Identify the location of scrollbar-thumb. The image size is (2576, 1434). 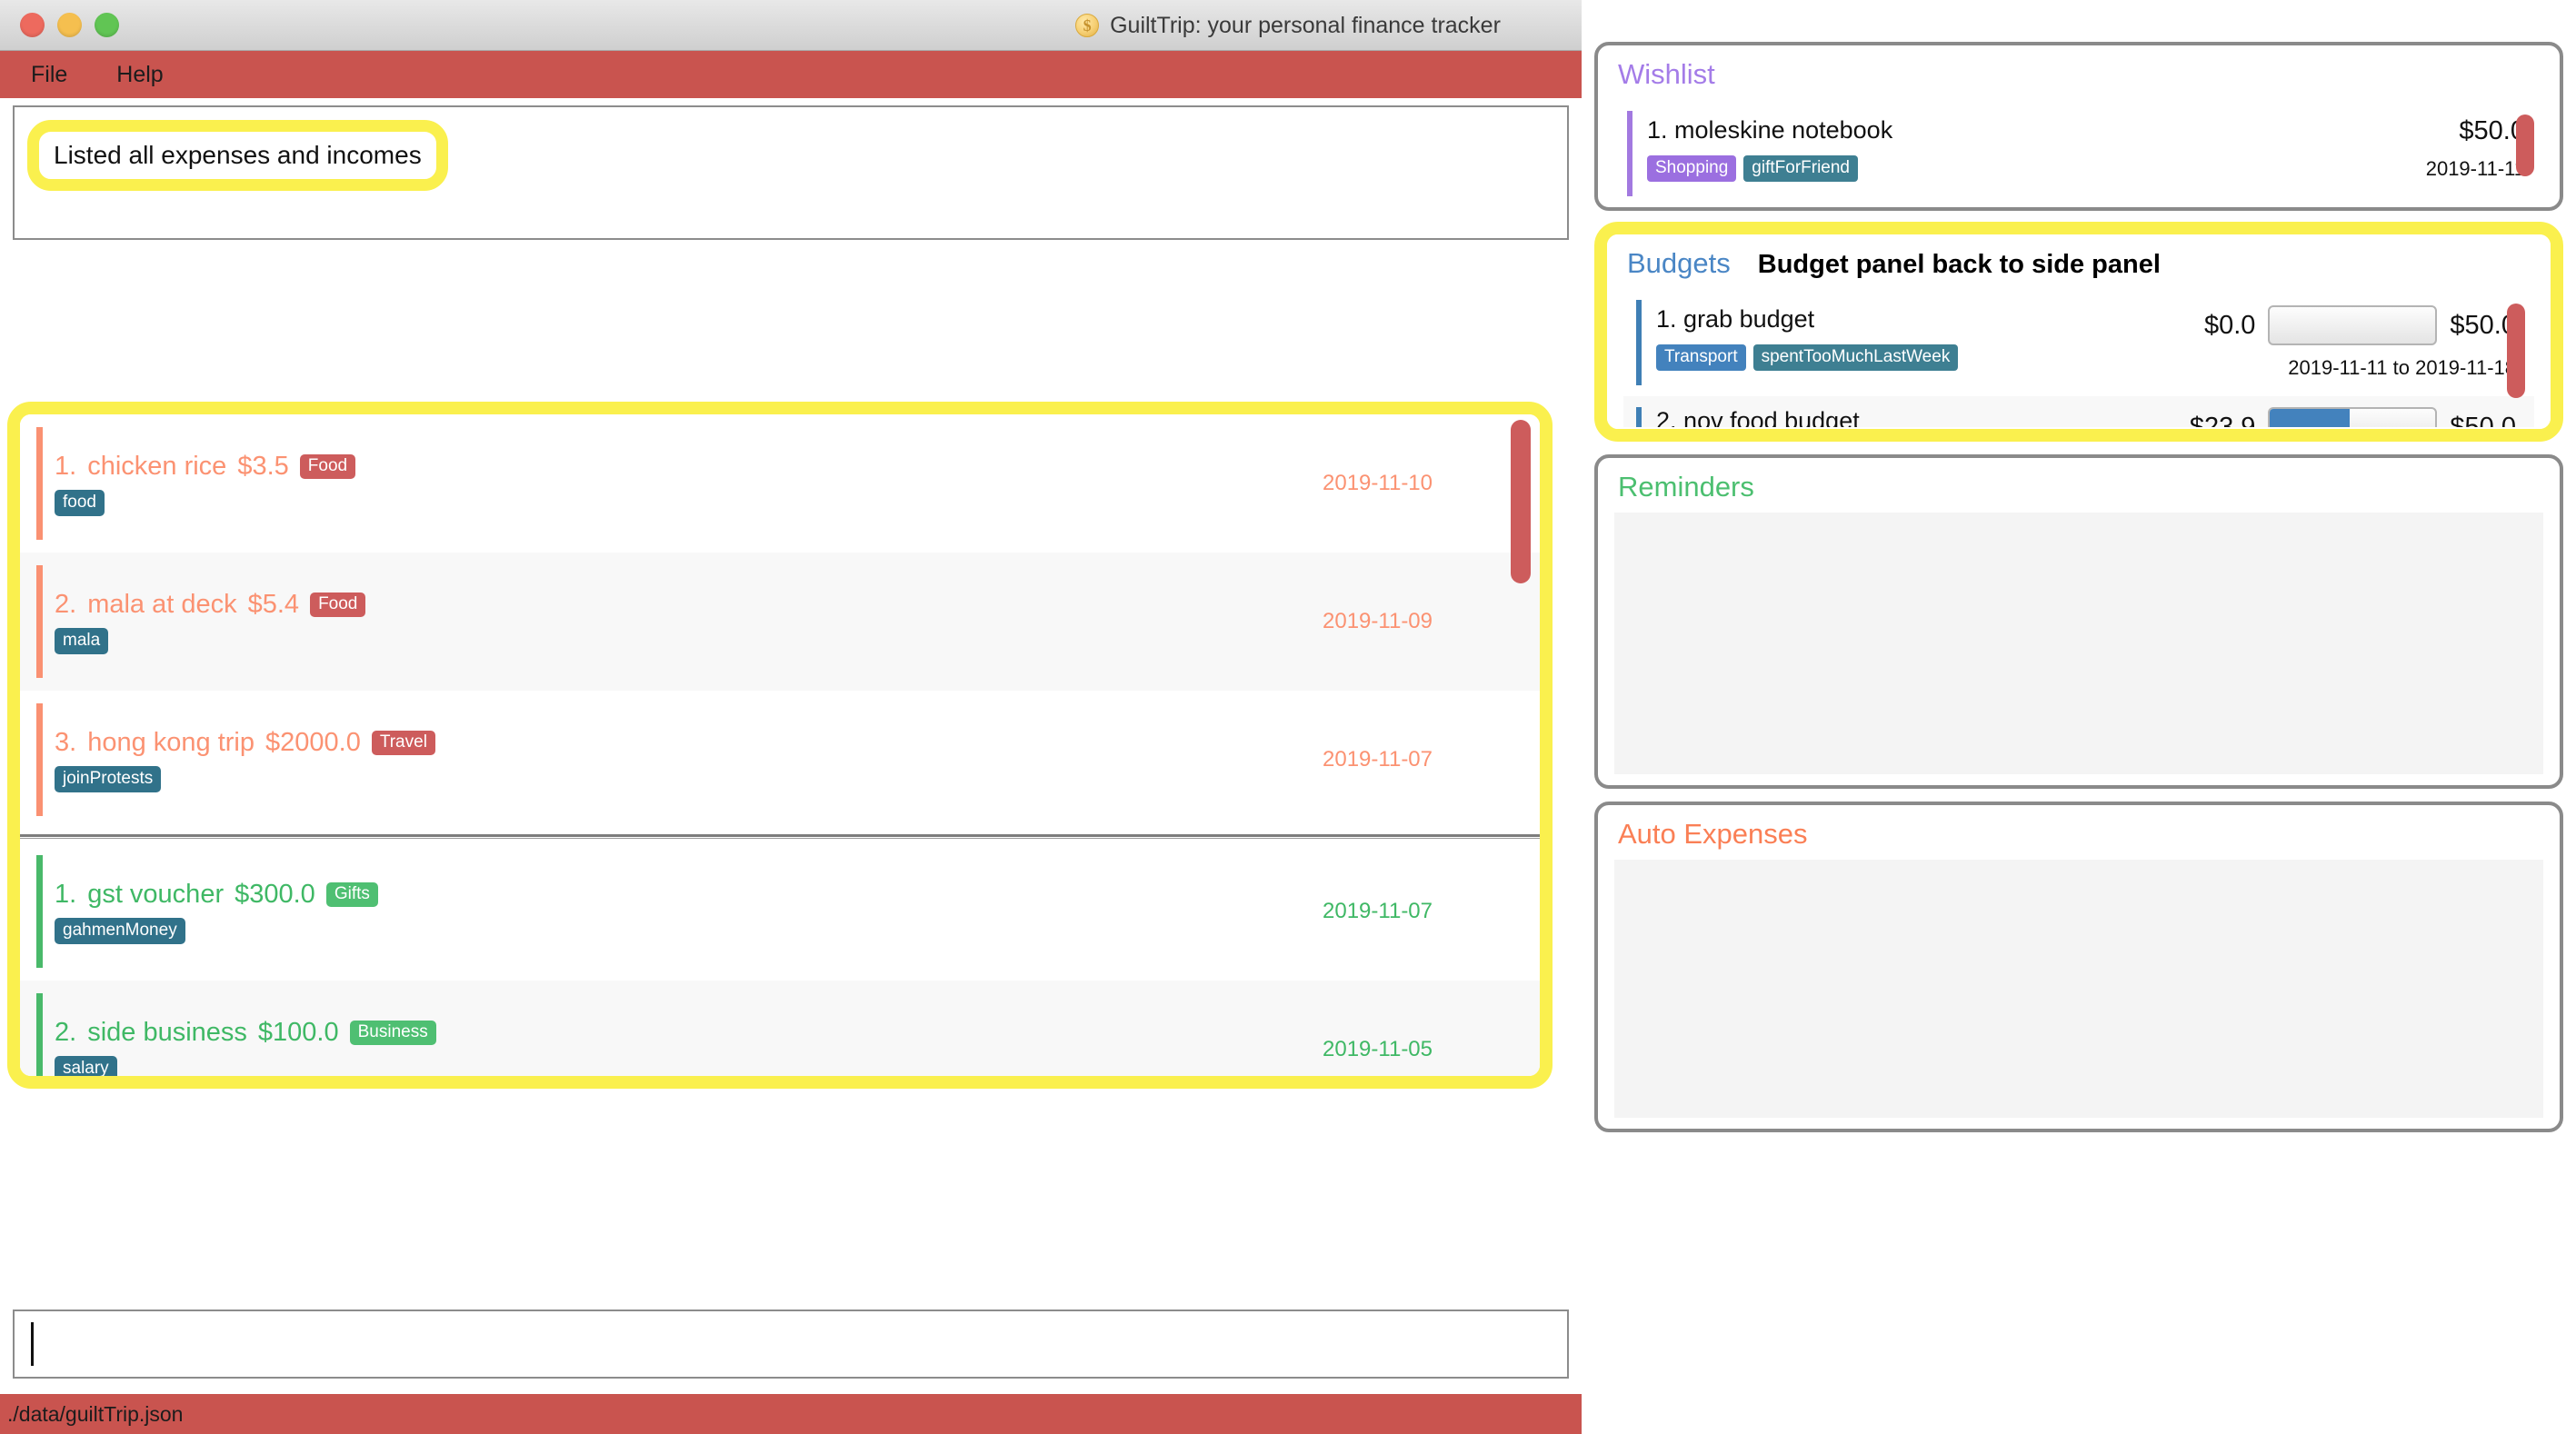
(1521, 501).